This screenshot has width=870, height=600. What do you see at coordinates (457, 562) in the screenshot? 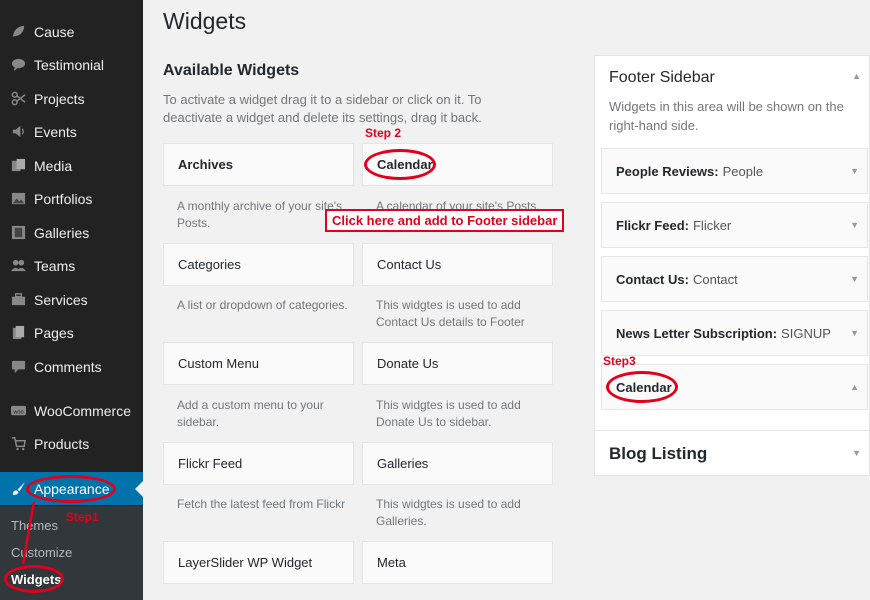
I see `widget-meta: Meta` at bounding box center [457, 562].